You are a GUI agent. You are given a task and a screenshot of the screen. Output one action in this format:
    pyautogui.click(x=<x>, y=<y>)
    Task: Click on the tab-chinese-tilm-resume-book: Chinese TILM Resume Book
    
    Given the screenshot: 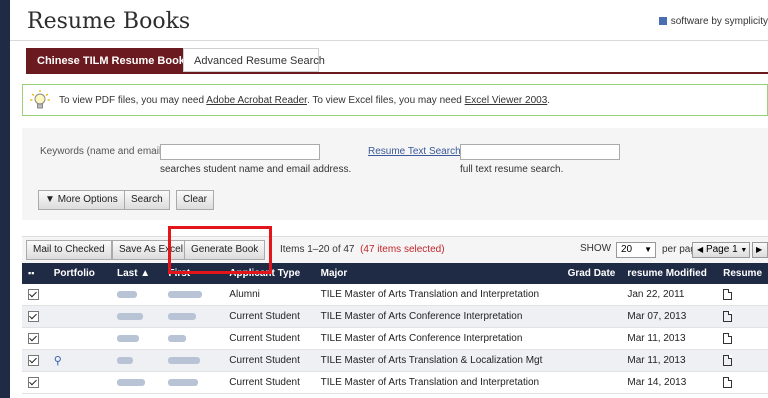 What is the action you would take?
    pyautogui.click(x=105, y=60)
    